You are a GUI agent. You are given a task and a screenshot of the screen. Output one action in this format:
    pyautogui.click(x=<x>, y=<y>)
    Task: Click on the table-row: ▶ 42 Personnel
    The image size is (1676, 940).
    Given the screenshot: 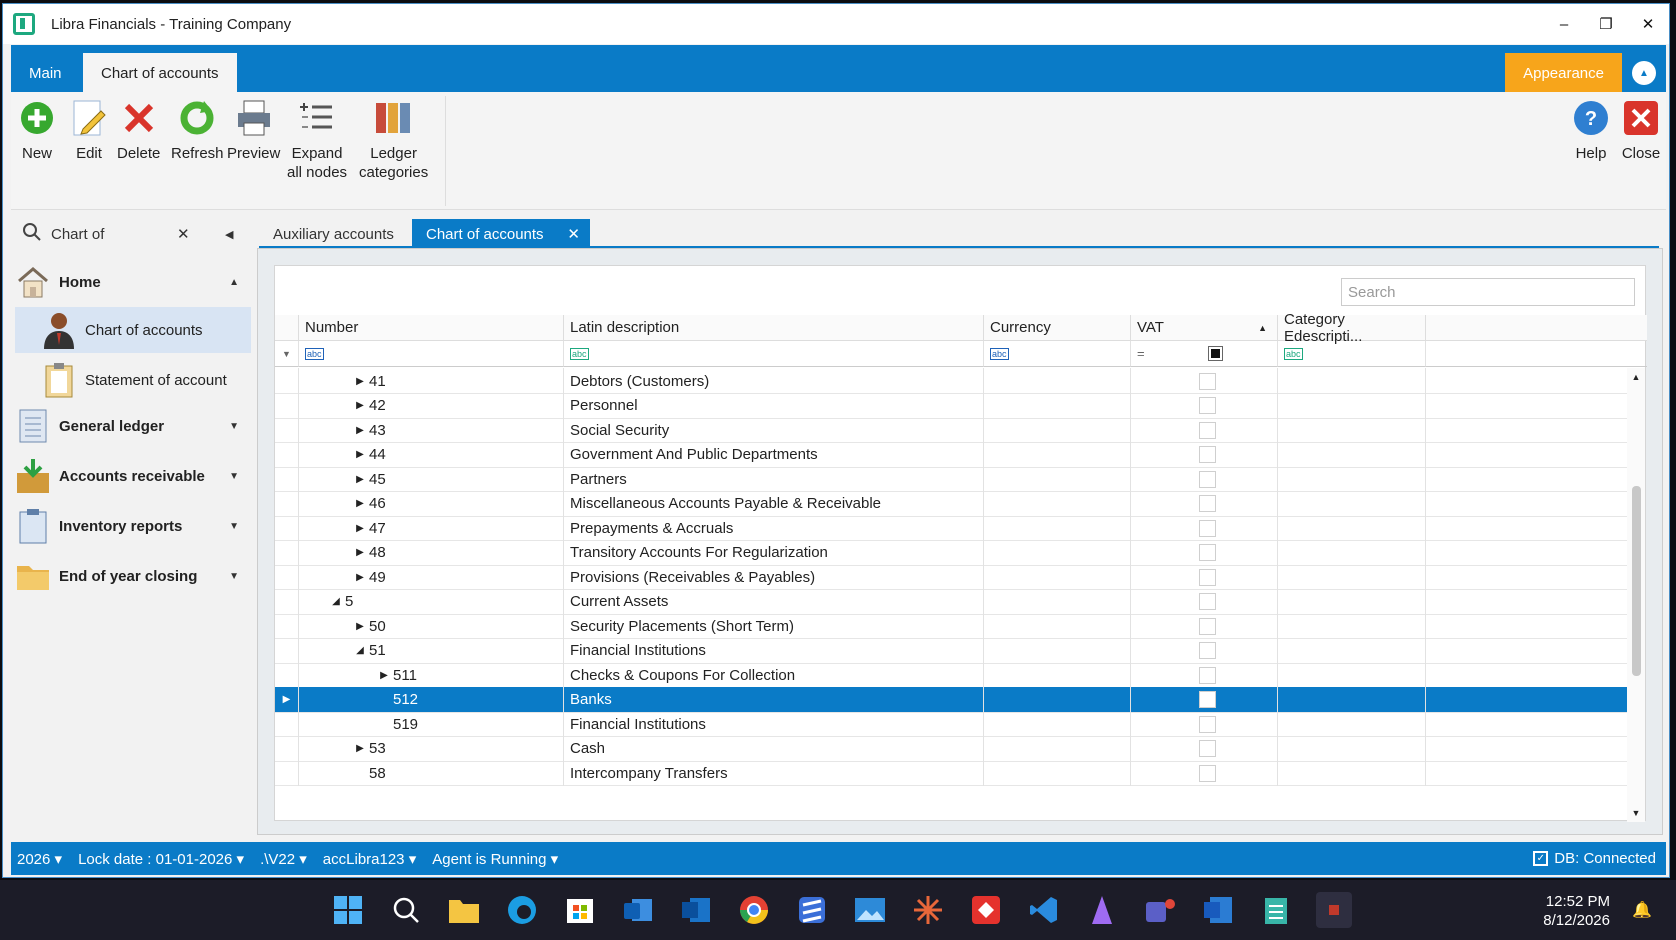 What is the action you would take?
    pyautogui.click(x=951, y=405)
    